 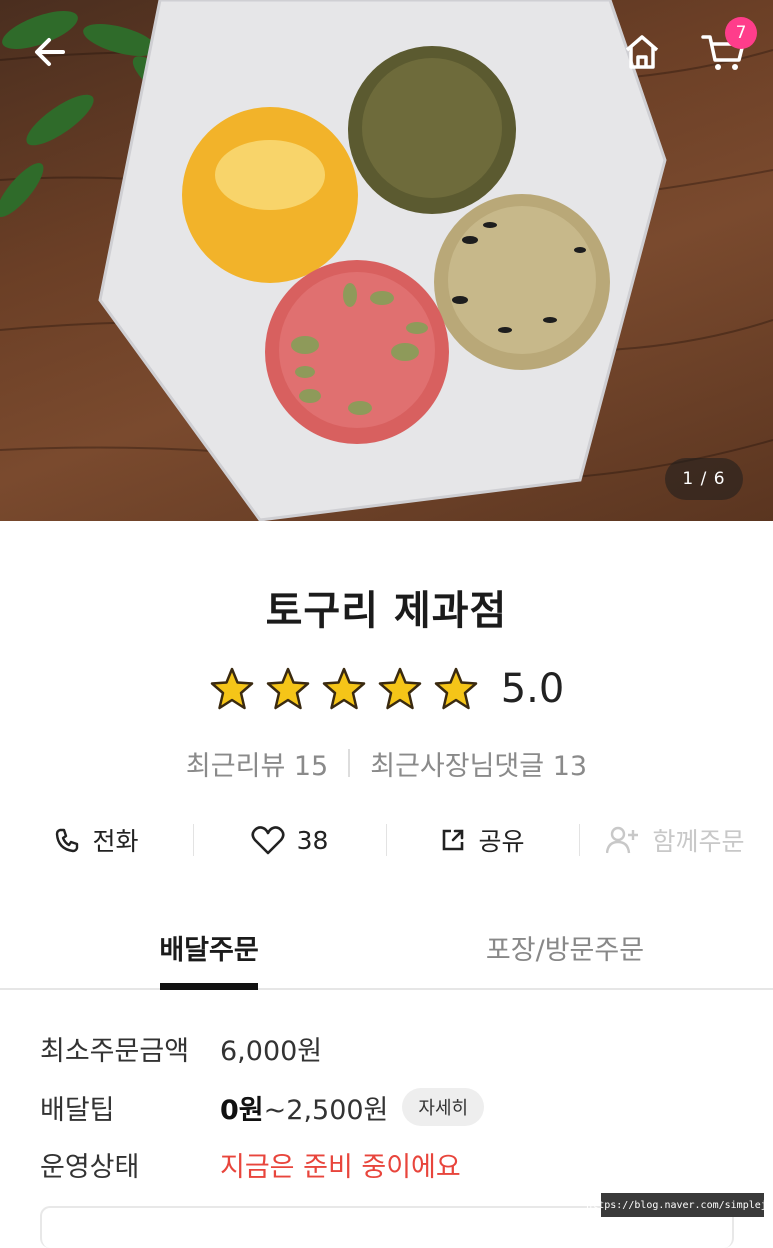 What do you see at coordinates (289, 840) in the screenshot?
I see `like-button: 38` at bounding box center [289, 840].